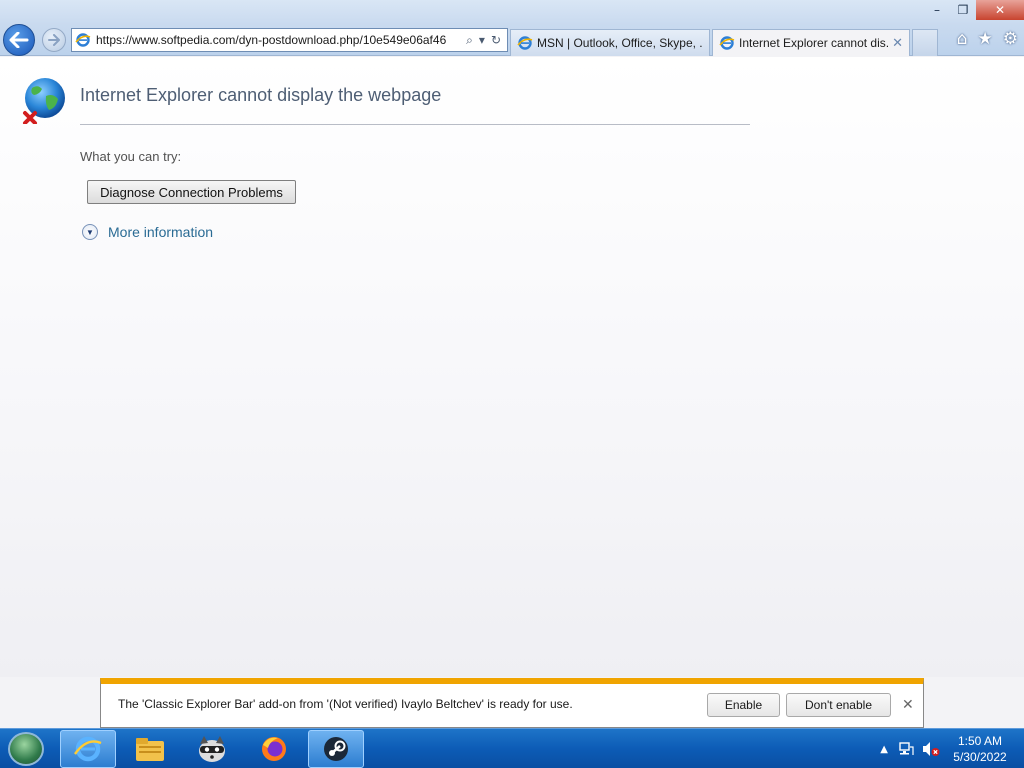 This screenshot has height=768, width=1024. What do you see at coordinates (937, 10) in the screenshot?
I see `minimize-button: –` at bounding box center [937, 10].